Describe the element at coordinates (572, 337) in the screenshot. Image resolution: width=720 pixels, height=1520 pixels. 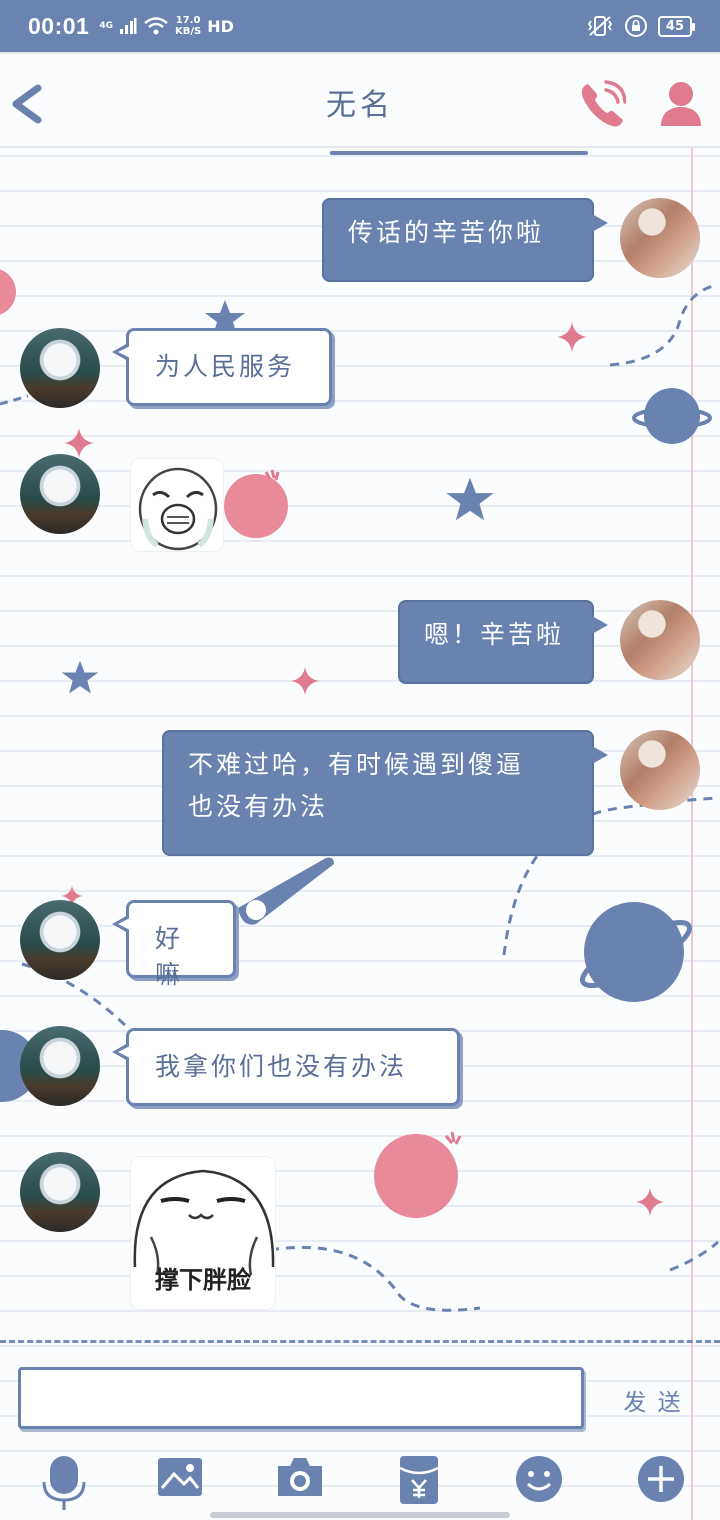
I see `decor-sparkle-pink` at that location.